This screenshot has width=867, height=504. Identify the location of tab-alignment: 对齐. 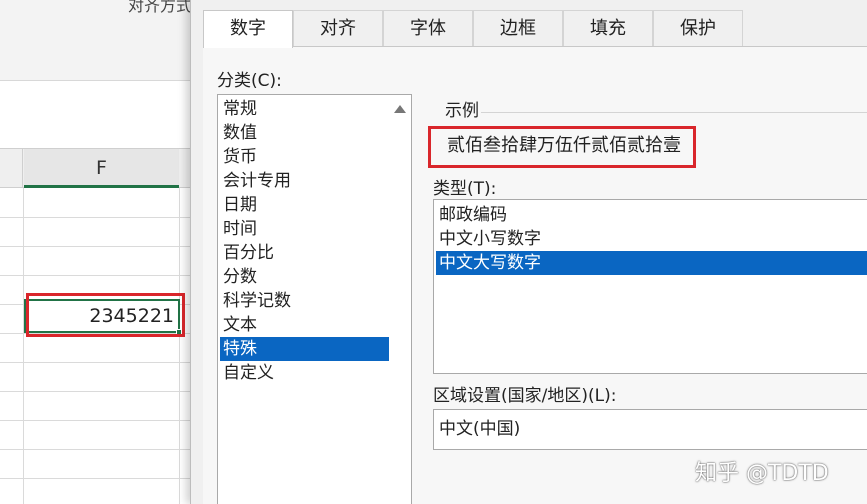
(338, 28).